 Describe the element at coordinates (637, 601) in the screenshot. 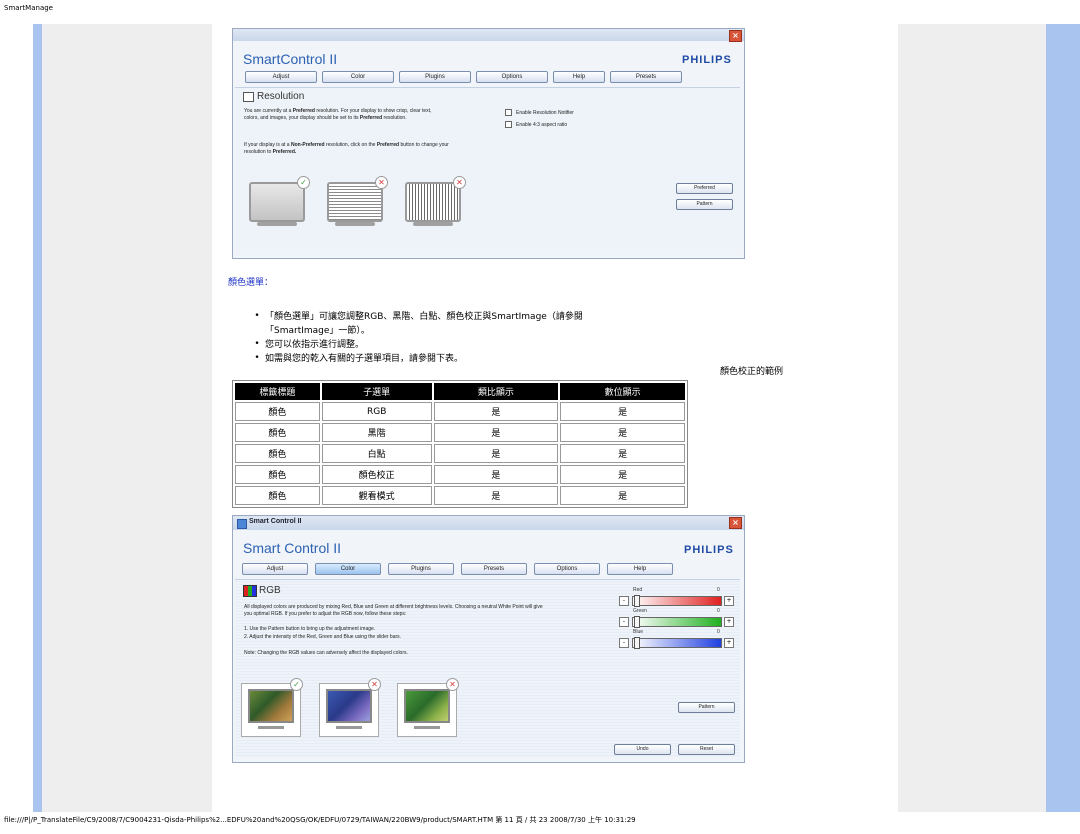

I see `red-slider-handle` at that location.